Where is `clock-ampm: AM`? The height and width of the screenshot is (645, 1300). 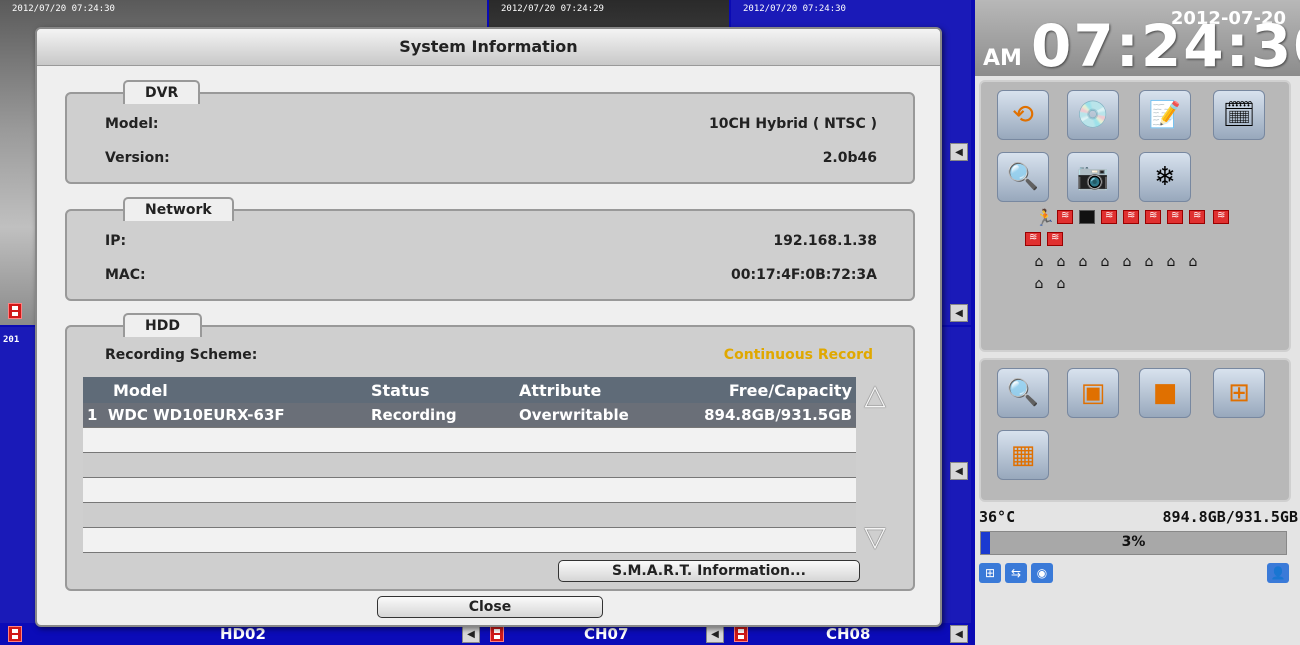
clock-ampm: AM is located at coordinates (1002, 58).